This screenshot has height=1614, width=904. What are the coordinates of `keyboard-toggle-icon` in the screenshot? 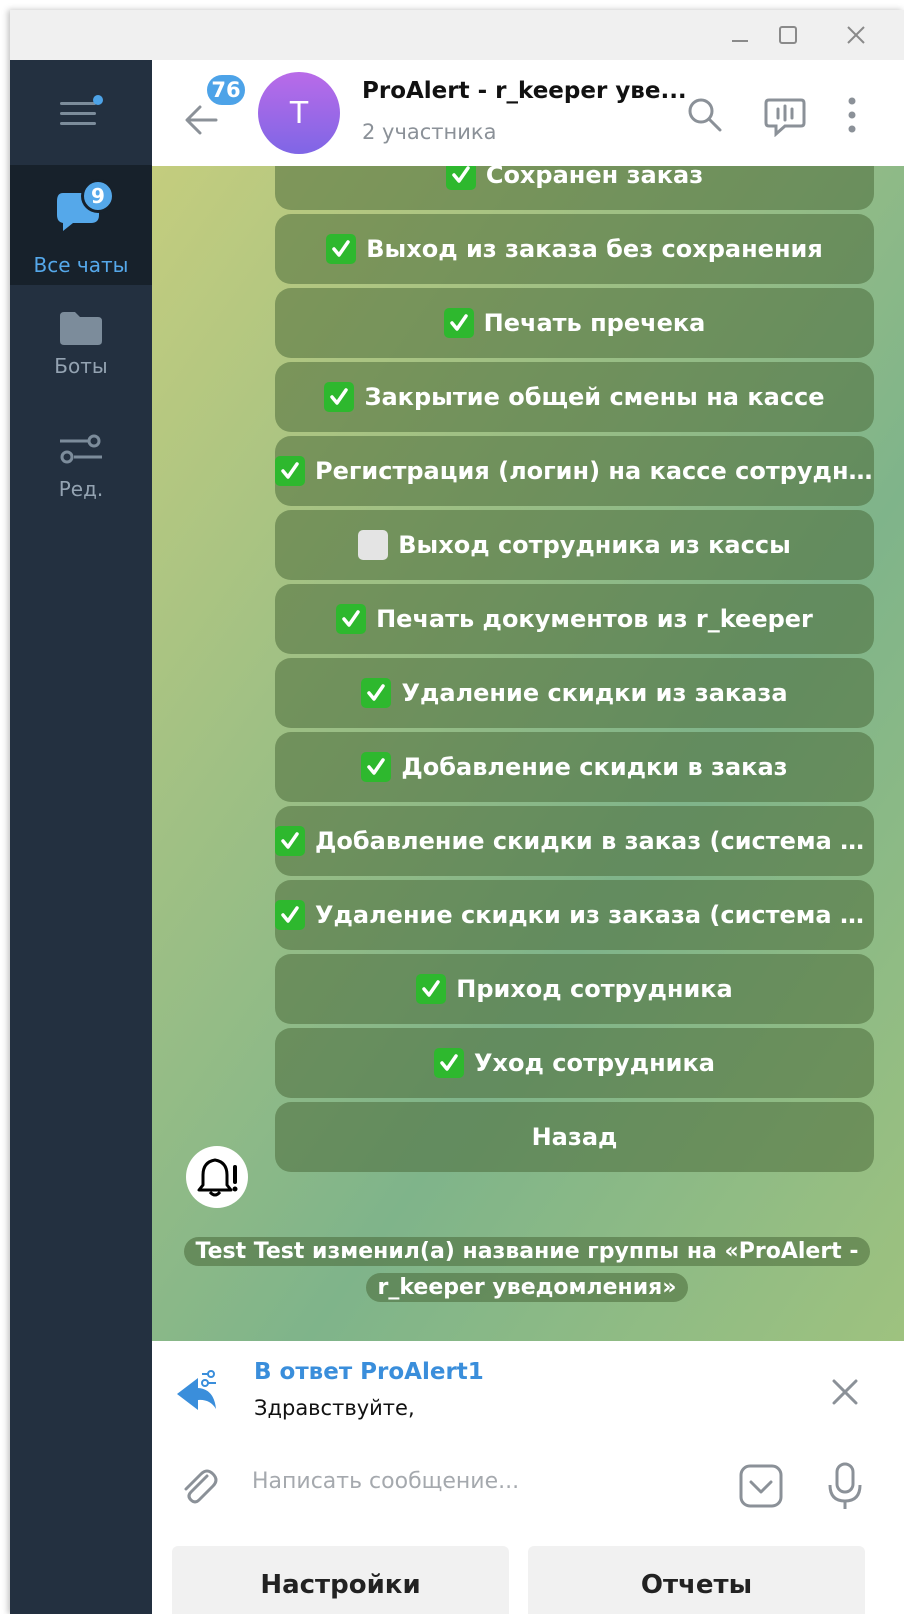 It's located at (761, 1486).